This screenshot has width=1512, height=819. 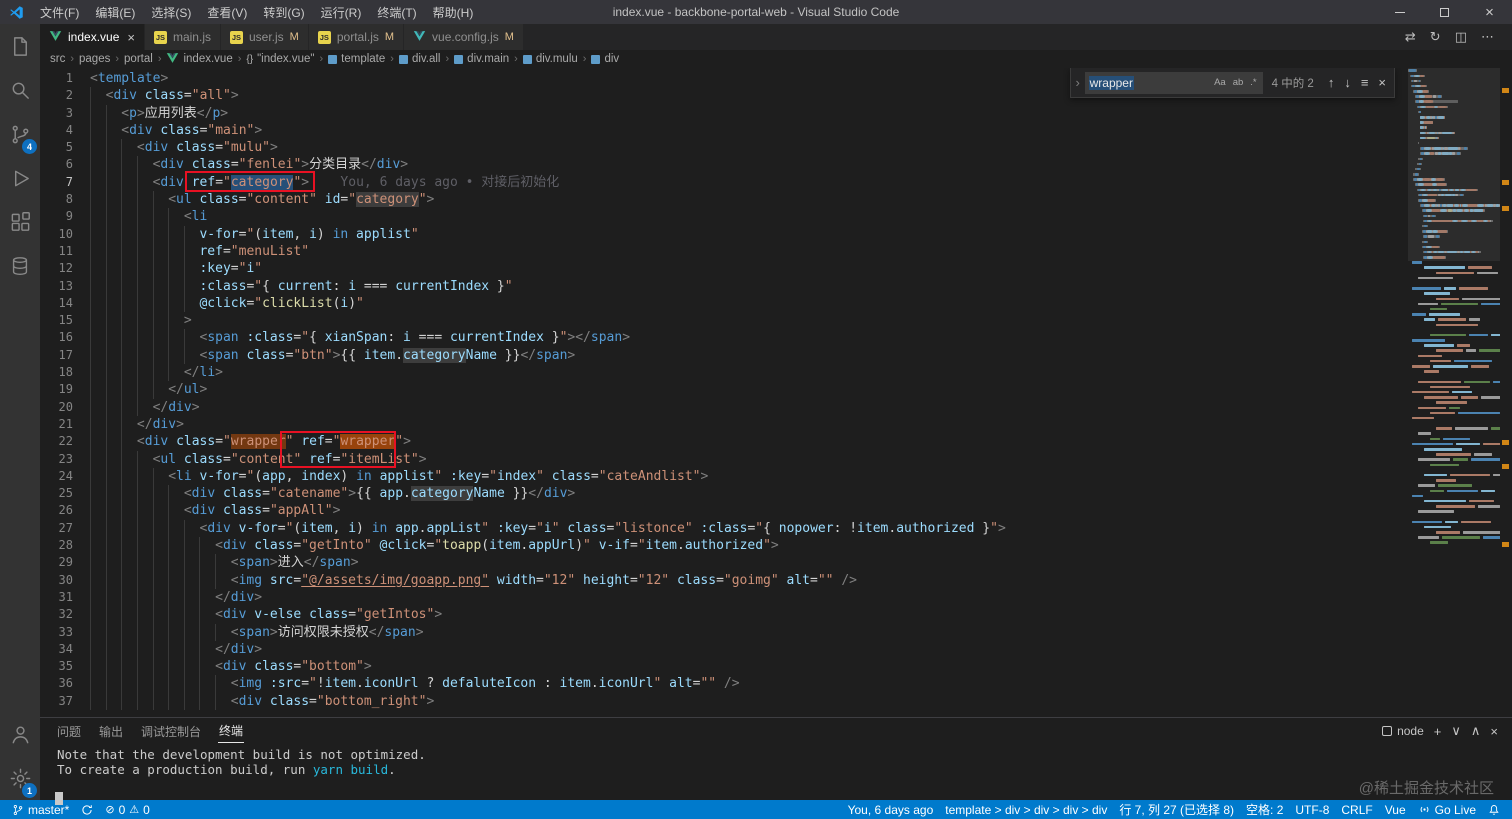 What do you see at coordinates (1476, 731) in the screenshot?
I see `maximize-panel-button: ∧` at bounding box center [1476, 731].